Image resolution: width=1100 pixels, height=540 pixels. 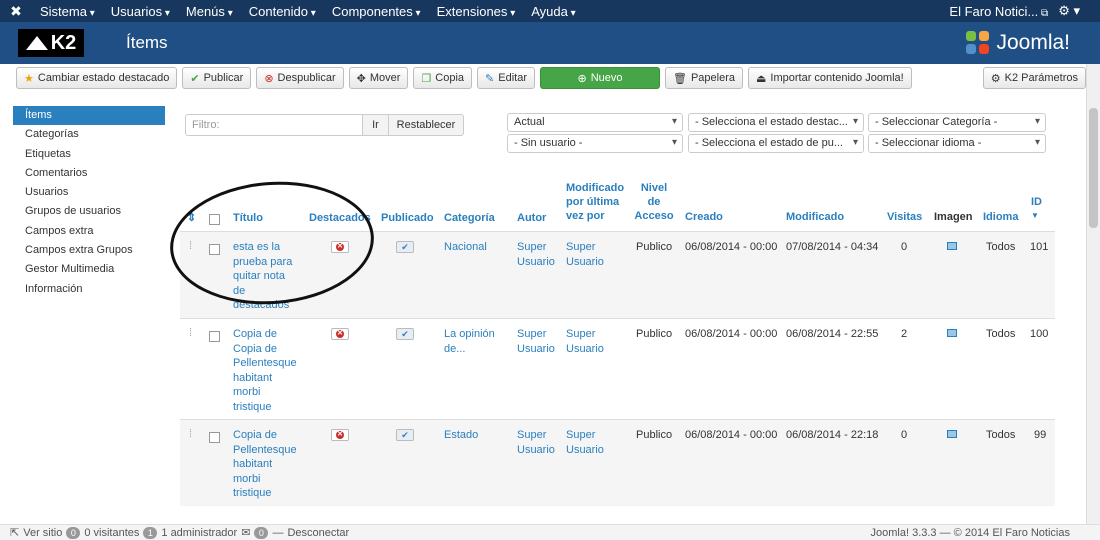 What do you see at coordinates (506, 78) in the screenshot?
I see `edit-button: ✎ Editar` at bounding box center [506, 78].